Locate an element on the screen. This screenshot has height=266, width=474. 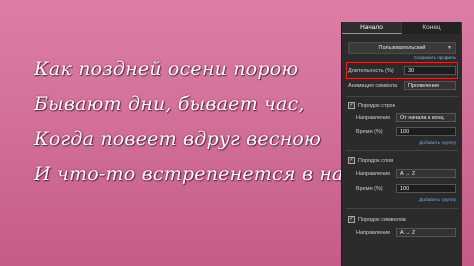
line-add-group-link: Добавить группу is located at coordinates (402, 143).